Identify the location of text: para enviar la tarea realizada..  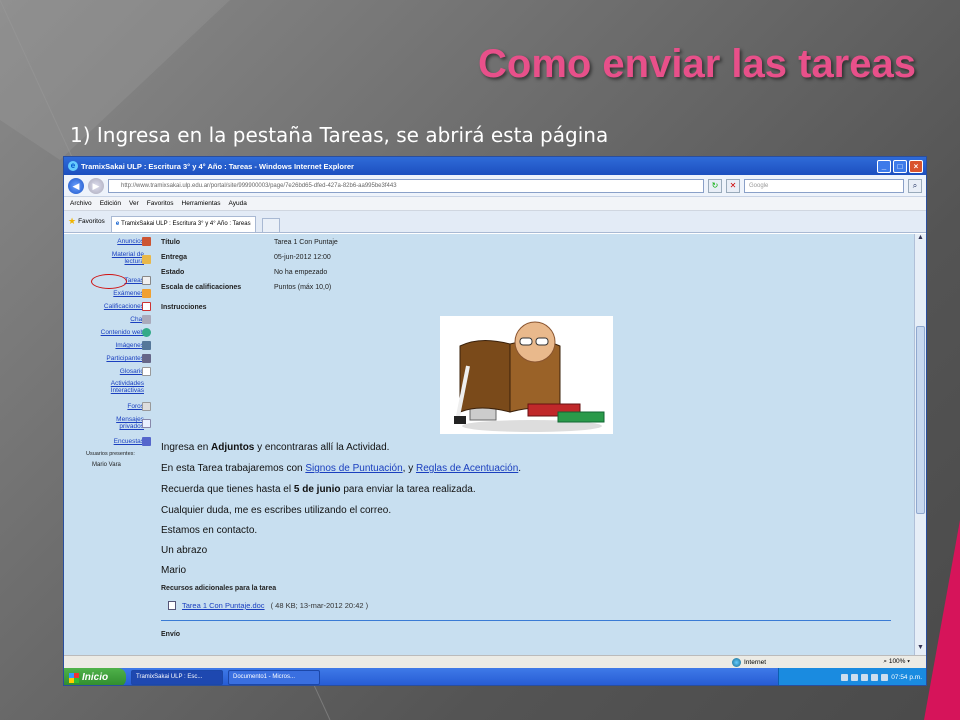
(408, 489).